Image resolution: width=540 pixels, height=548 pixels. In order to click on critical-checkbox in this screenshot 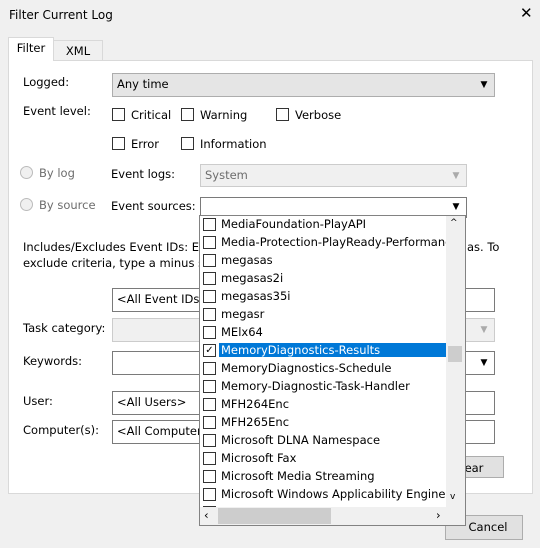, I will do `click(118, 116)`.